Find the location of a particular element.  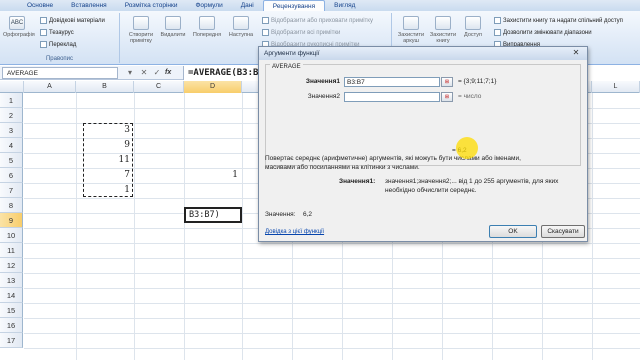

row-header-2: 2 is located at coordinates (11, 115).